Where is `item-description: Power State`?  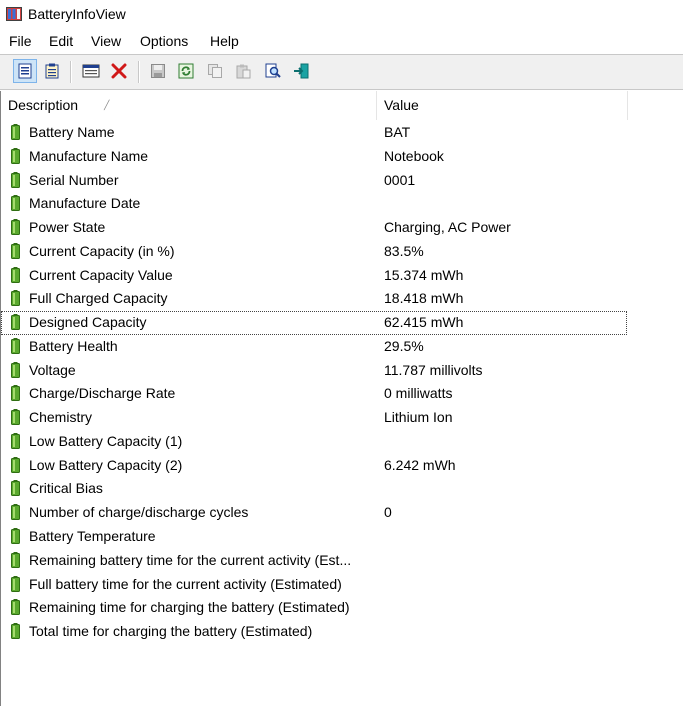
item-description: Power State is located at coordinates (67, 227).